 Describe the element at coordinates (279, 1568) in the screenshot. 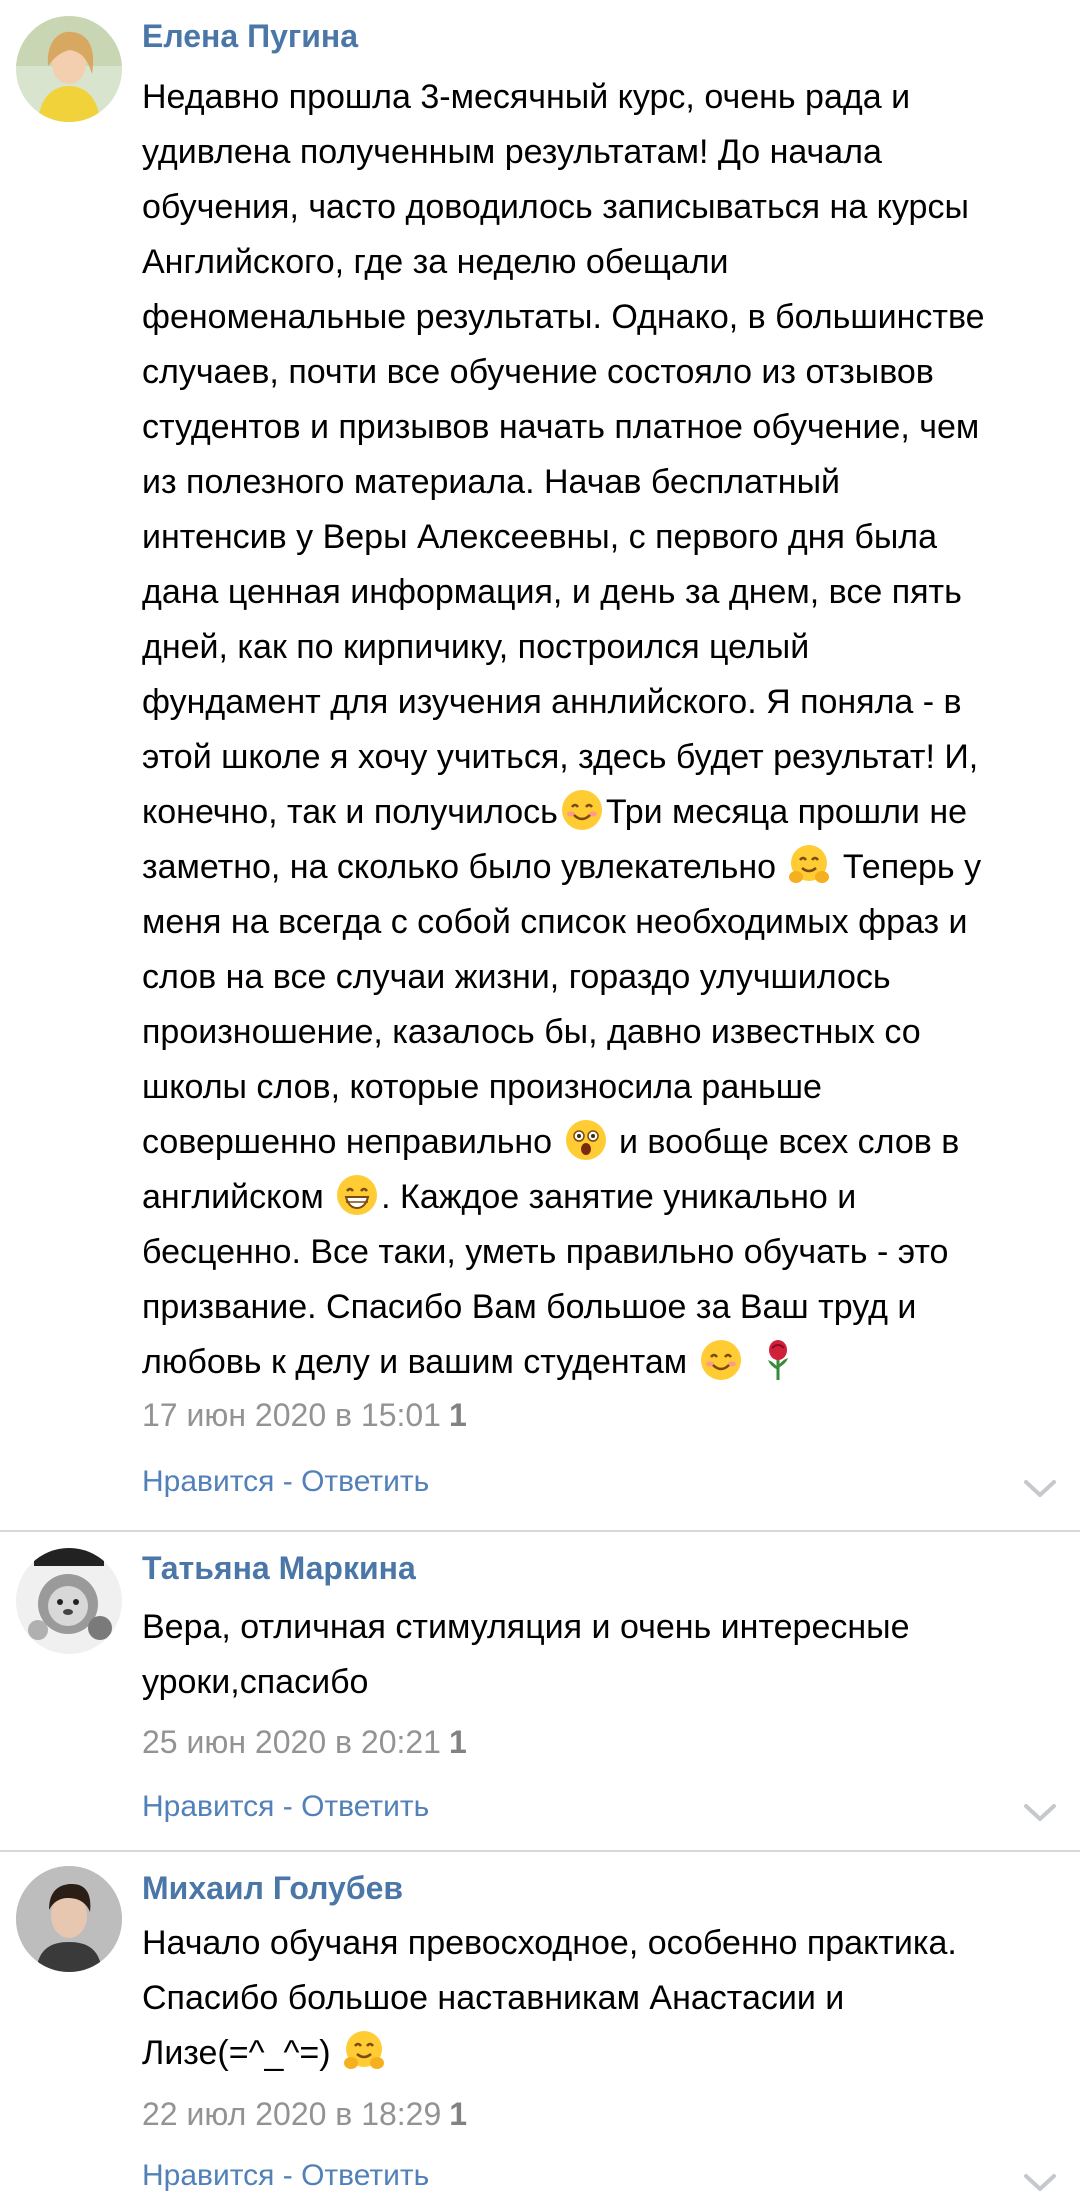

I see `comment-author: Татьяна Маркина` at that location.